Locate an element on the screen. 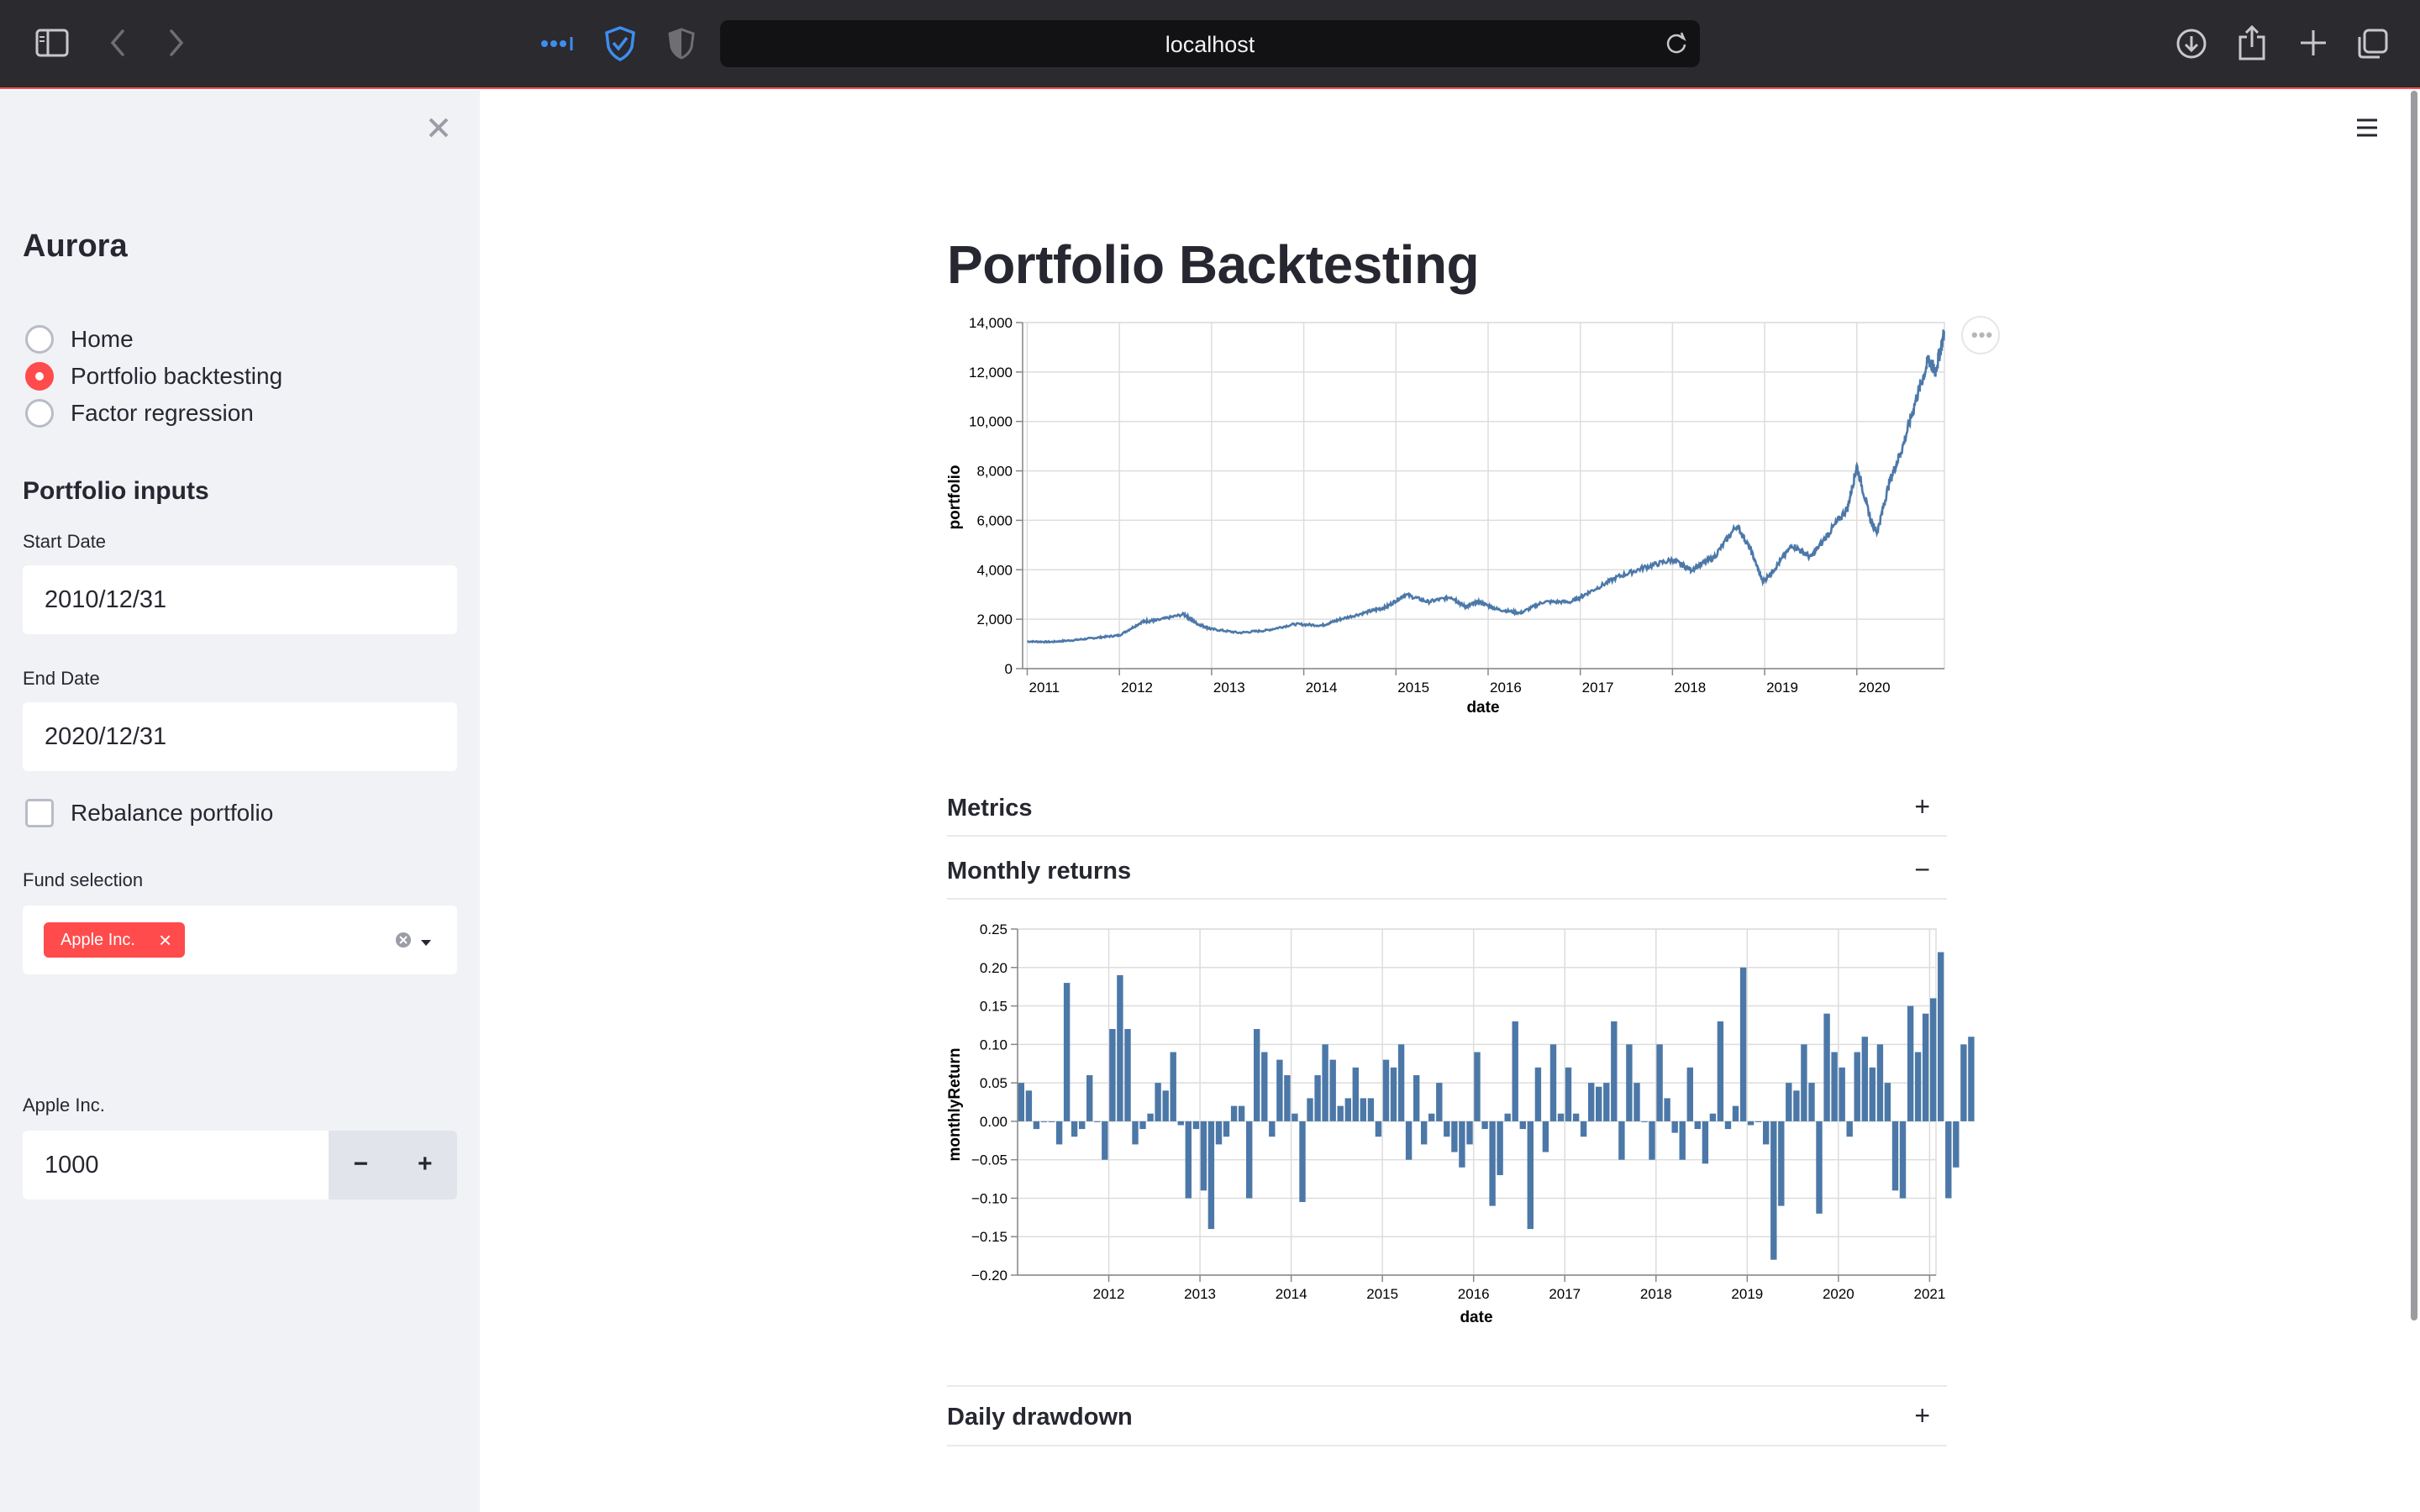 This screenshot has width=2420, height=1512. rebalance-checkbox-row: Rebalance portfolio is located at coordinates (149, 813).